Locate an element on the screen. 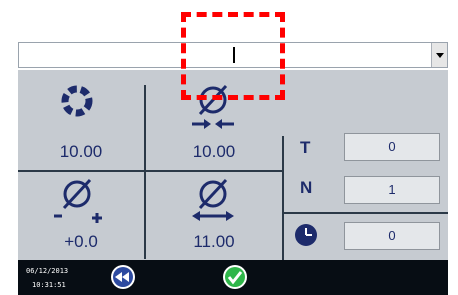 Image resolution: width=458 pixels, height=295 pixels. t-value-field: 0 is located at coordinates (392, 147).